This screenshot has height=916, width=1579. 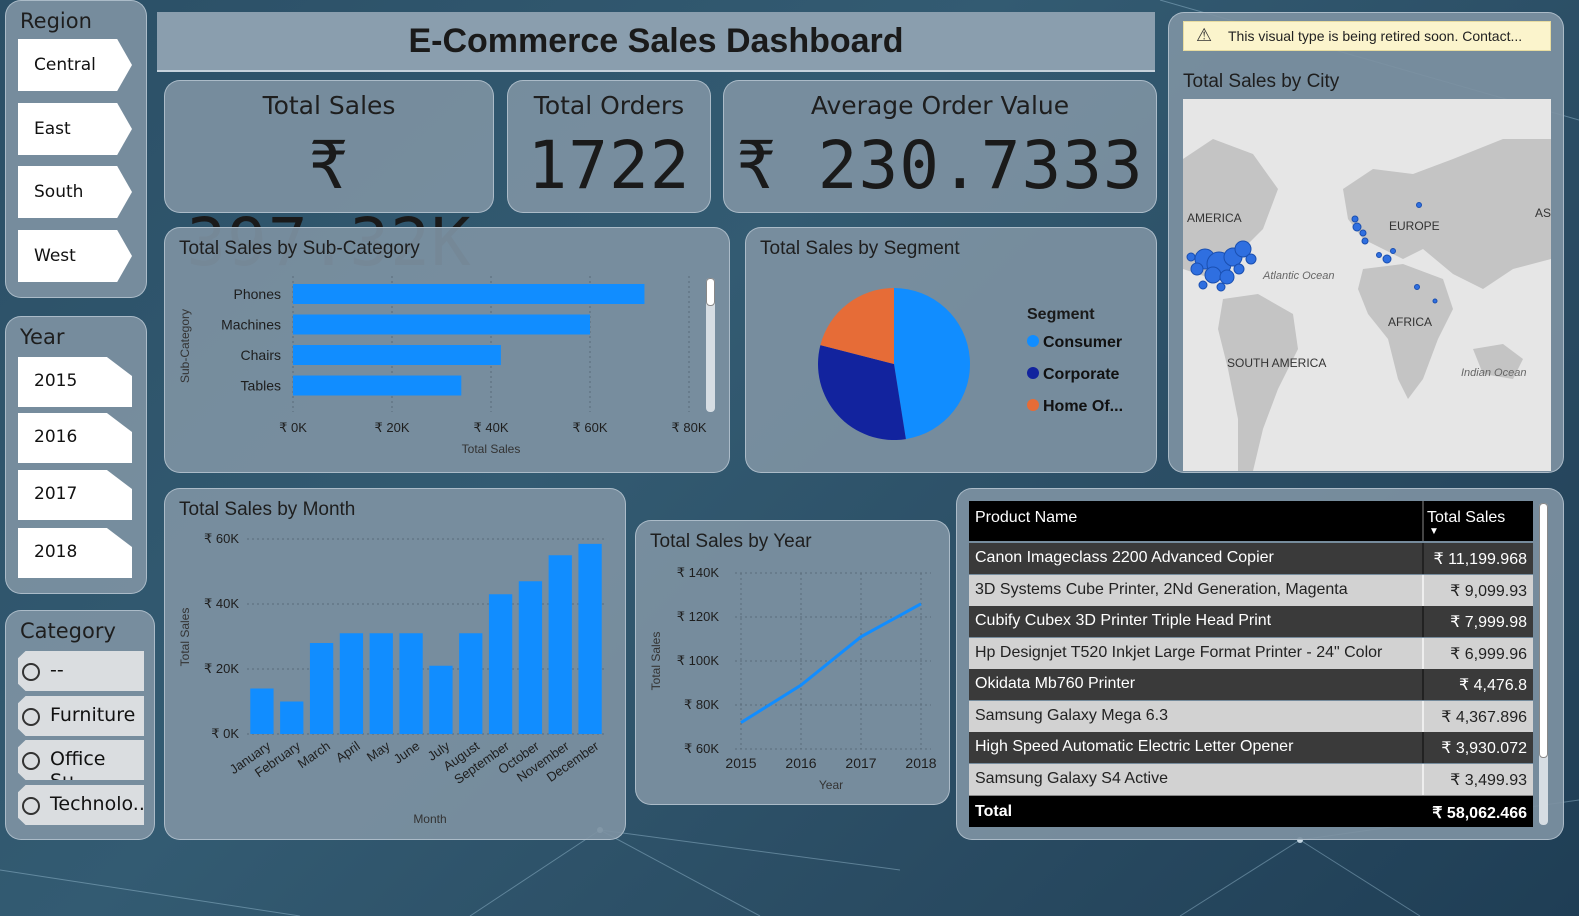 What do you see at coordinates (1479, 813) in the screenshot?
I see `total-value: ₹ 58,062.466` at bounding box center [1479, 813].